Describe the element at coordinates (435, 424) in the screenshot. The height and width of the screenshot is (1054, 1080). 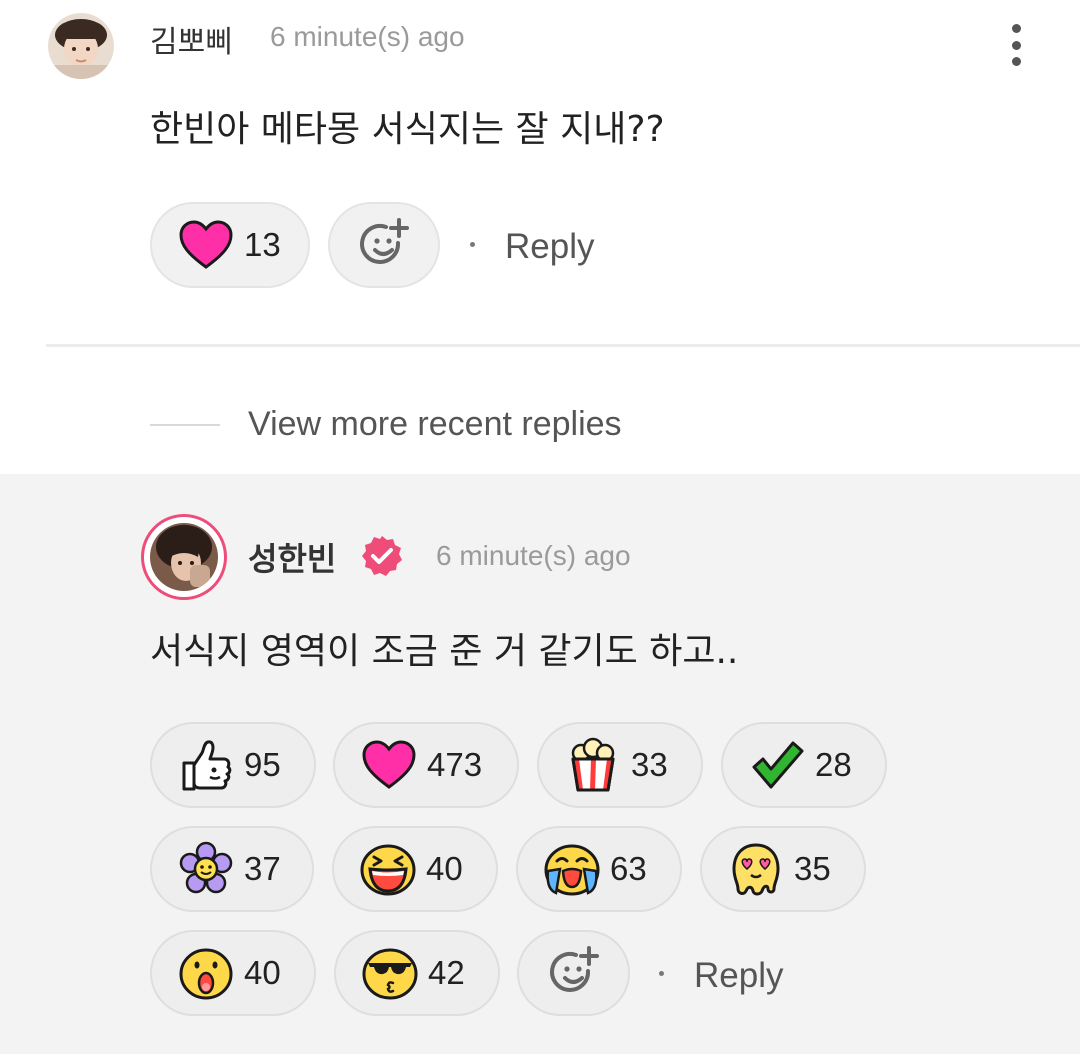
I see `view-more-replies-button: View more recent replies` at that location.